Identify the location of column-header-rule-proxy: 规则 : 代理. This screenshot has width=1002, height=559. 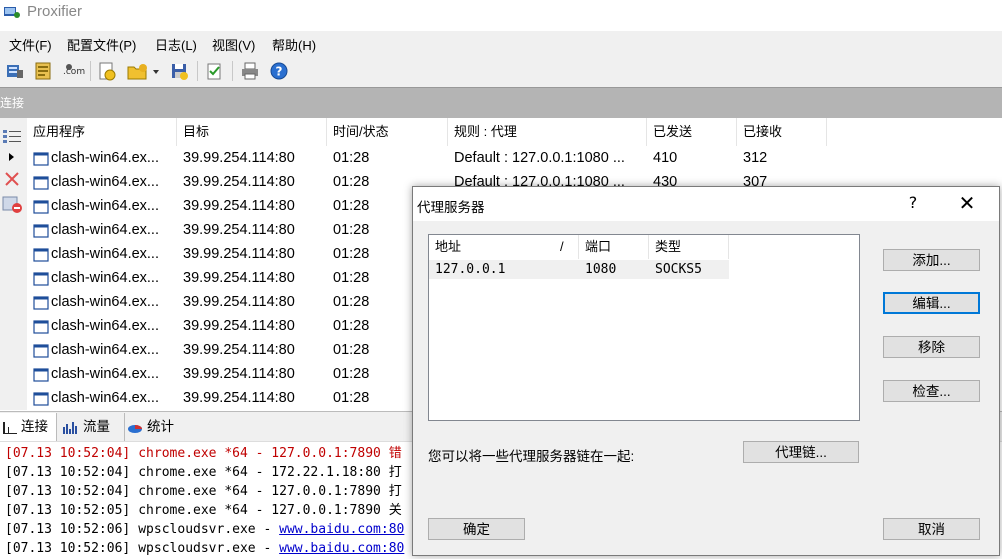
(547, 132).